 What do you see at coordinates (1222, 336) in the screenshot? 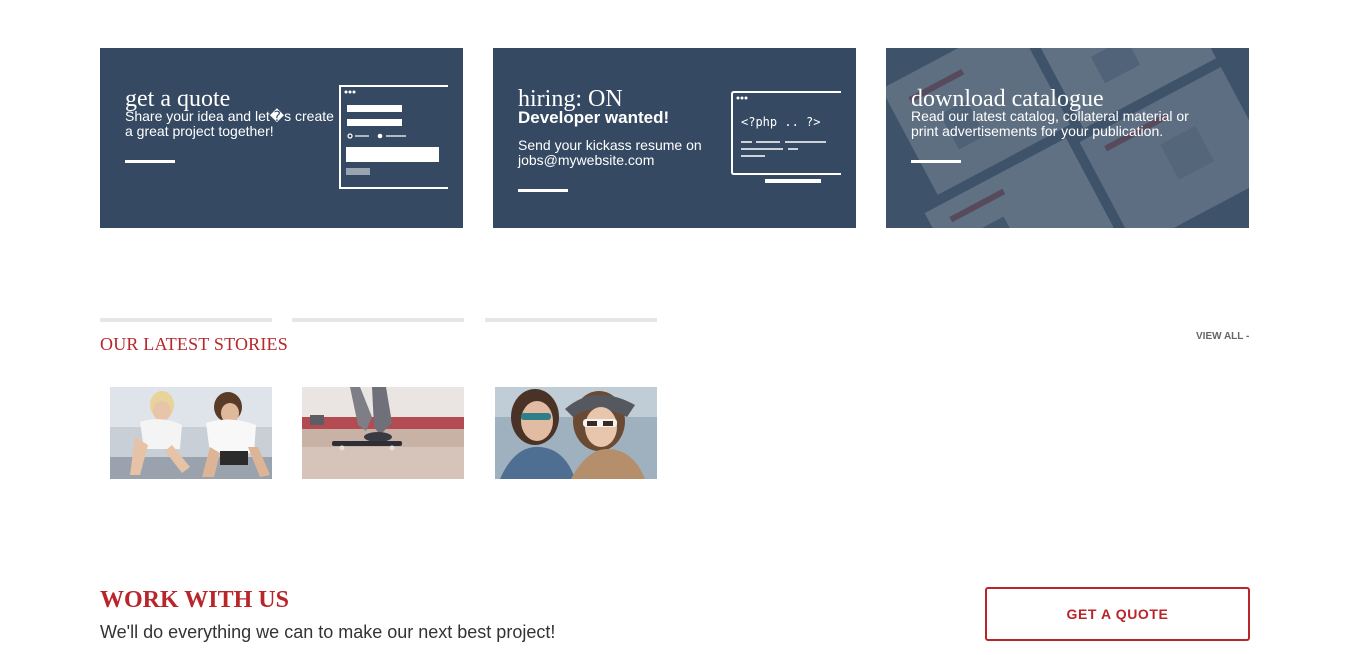
I see `view-all-link: VIEW ALL -` at bounding box center [1222, 336].